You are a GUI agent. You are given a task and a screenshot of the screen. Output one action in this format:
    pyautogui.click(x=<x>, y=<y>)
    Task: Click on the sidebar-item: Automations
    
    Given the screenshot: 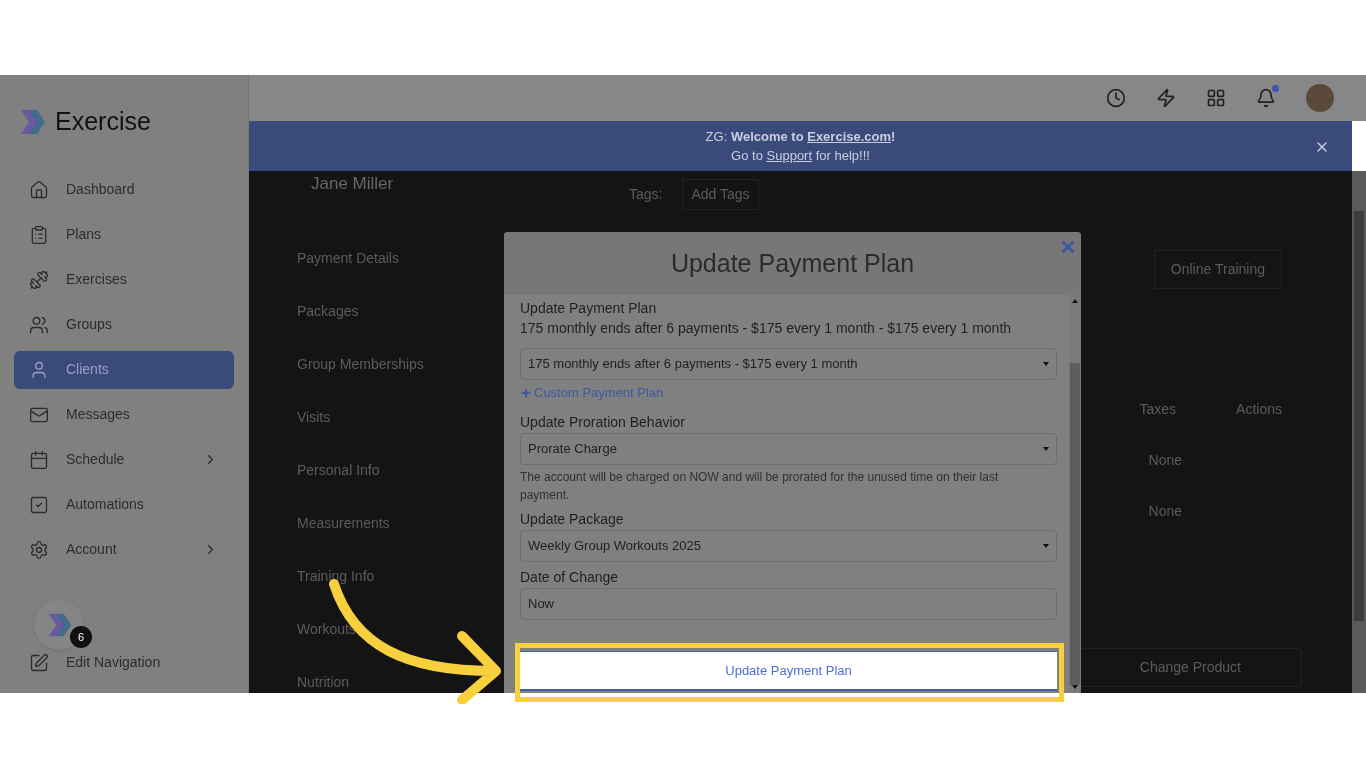 What is the action you would take?
    pyautogui.click(x=124, y=504)
    